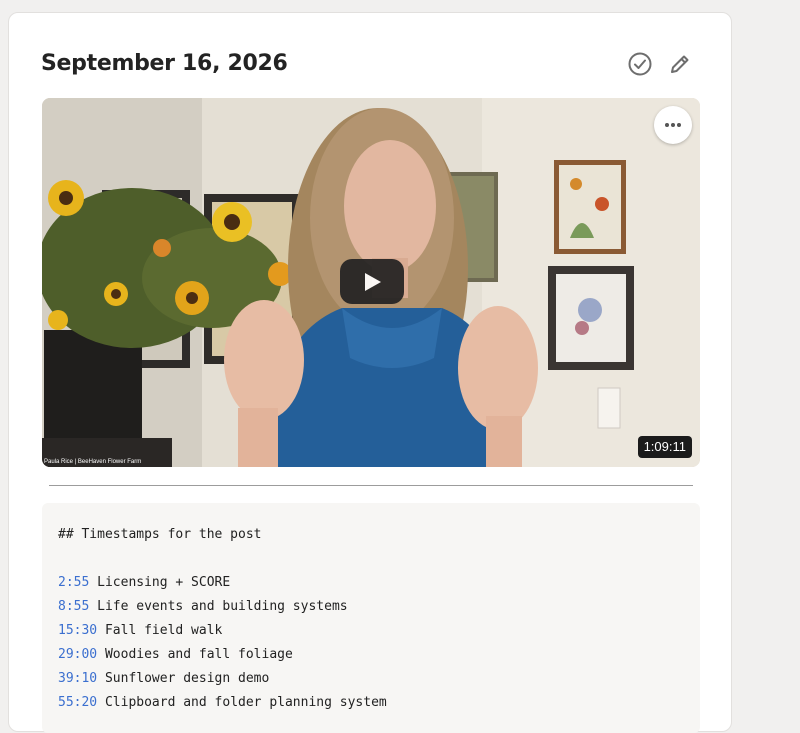 The image size is (800, 733). Describe the element at coordinates (379, 679) in the screenshot. I see `timestamp-row: 39:10 Sunflower design demo` at that location.